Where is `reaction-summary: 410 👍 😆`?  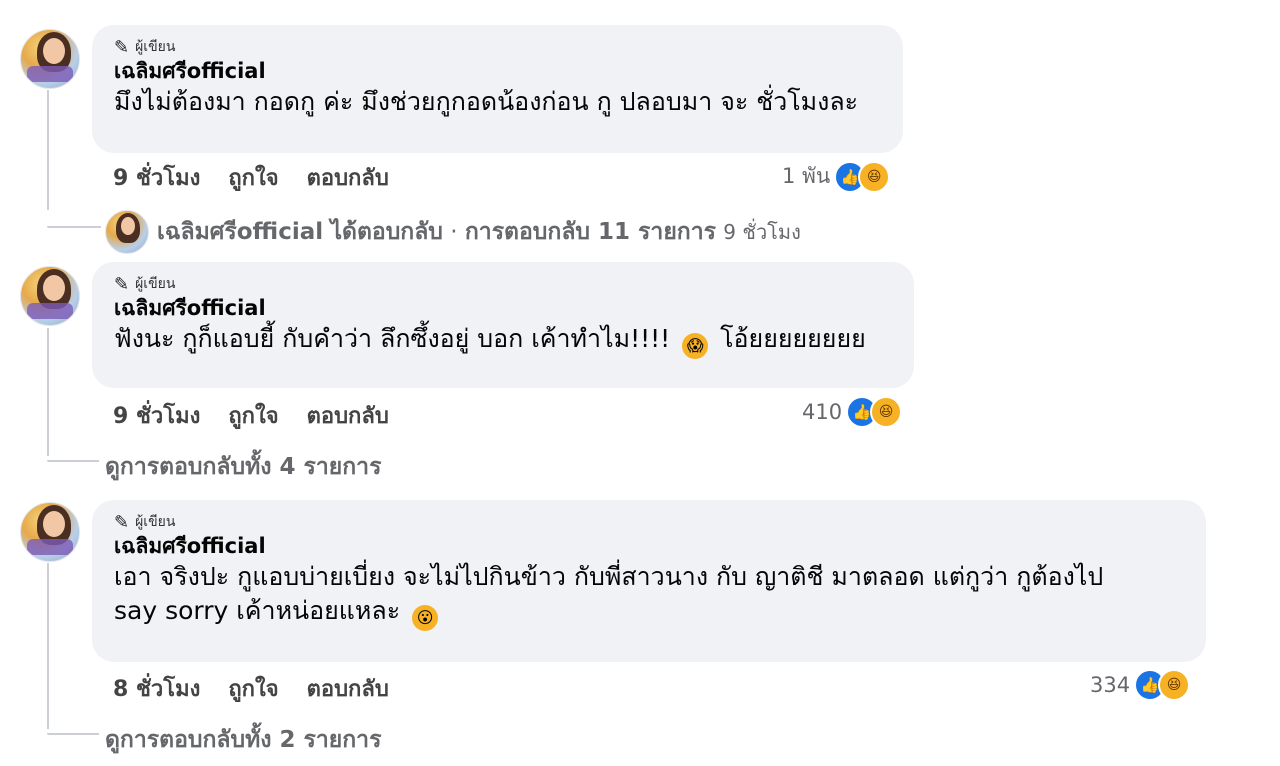
reaction-summary: 410 👍 😆 is located at coordinates (852, 412).